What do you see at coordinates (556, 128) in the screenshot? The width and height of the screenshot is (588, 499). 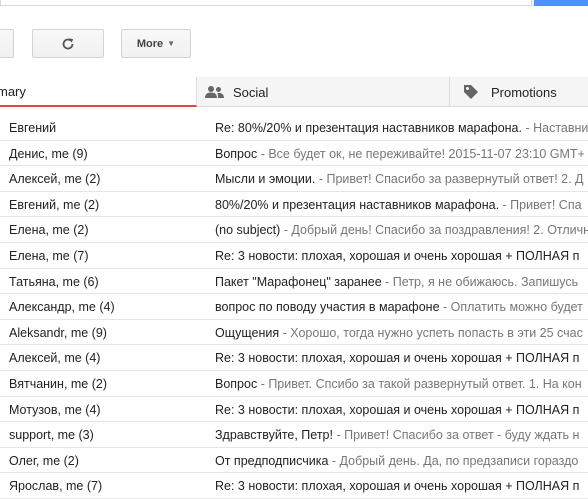 I see `email-snippet: - Наставники марафона` at bounding box center [556, 128].